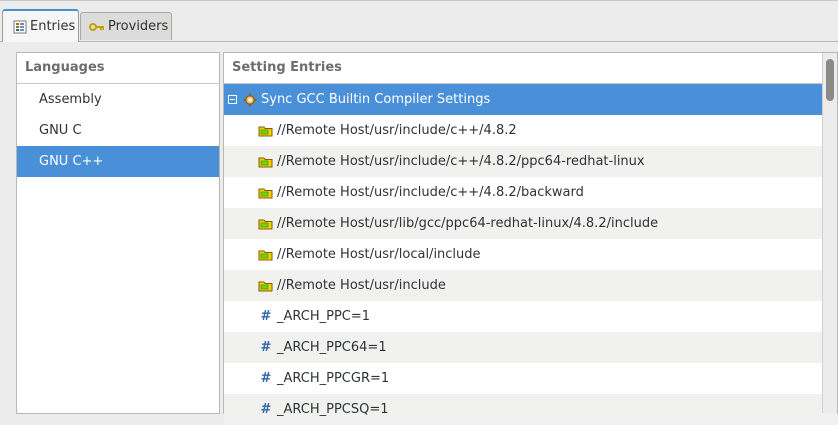 Image resolution: width=838 pixels, height=425 pixels. I want to click on language-item-gnu-cpp: GNU C++, so click(118, 161).